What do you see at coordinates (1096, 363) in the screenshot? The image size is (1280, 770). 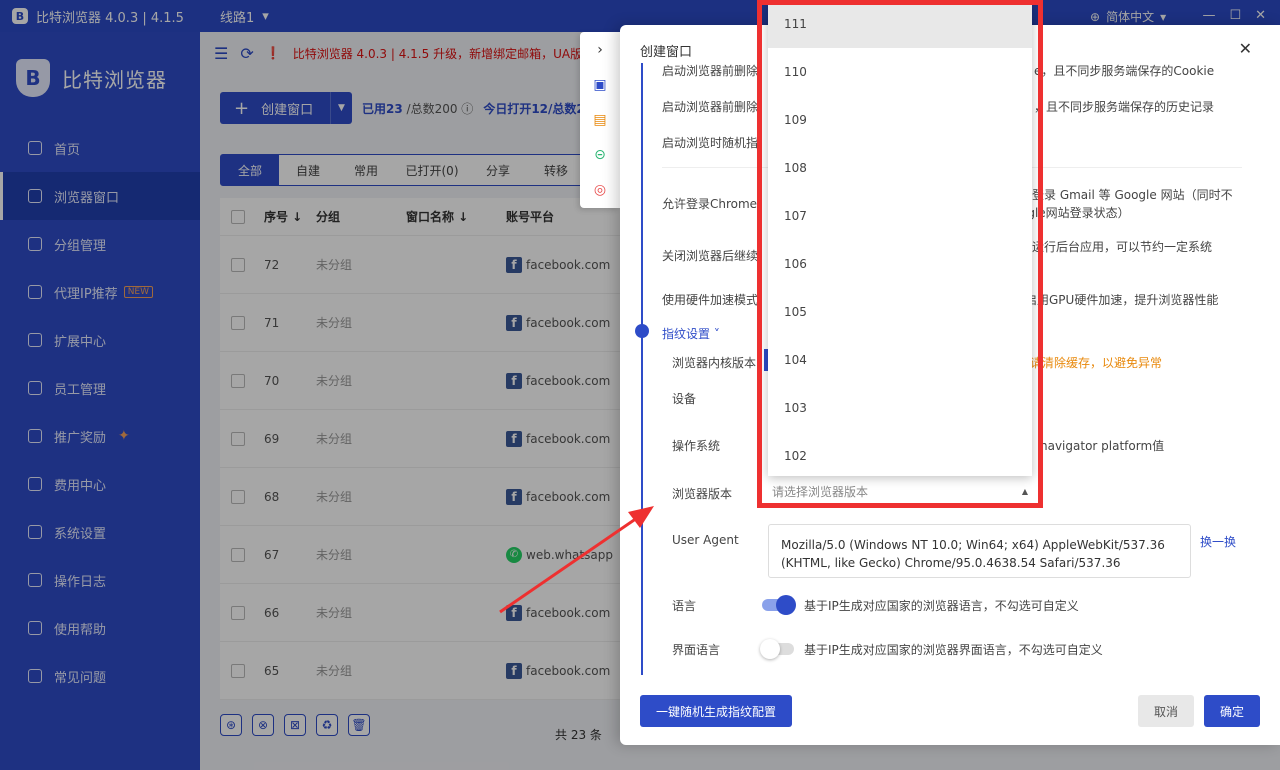 I see `kernel-hint: 请清除缓存，以避免异常` at bounding box center [1096, 363].